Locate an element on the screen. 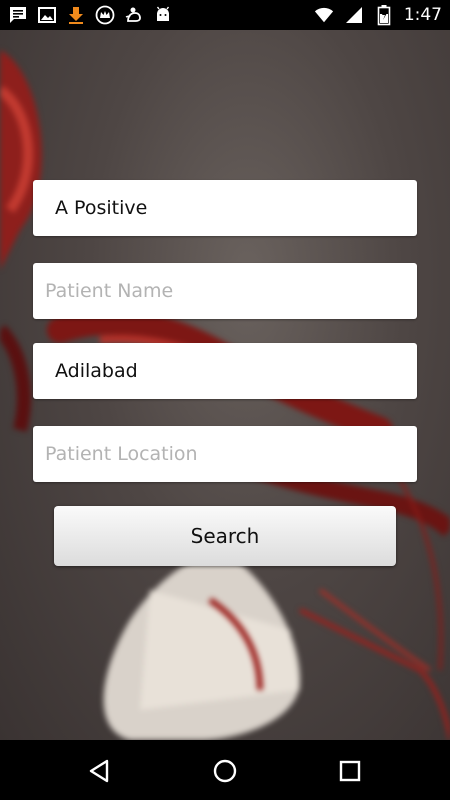 This screenshot has height=800, width=450. search-button: Search is located at coordinates (225, 536).